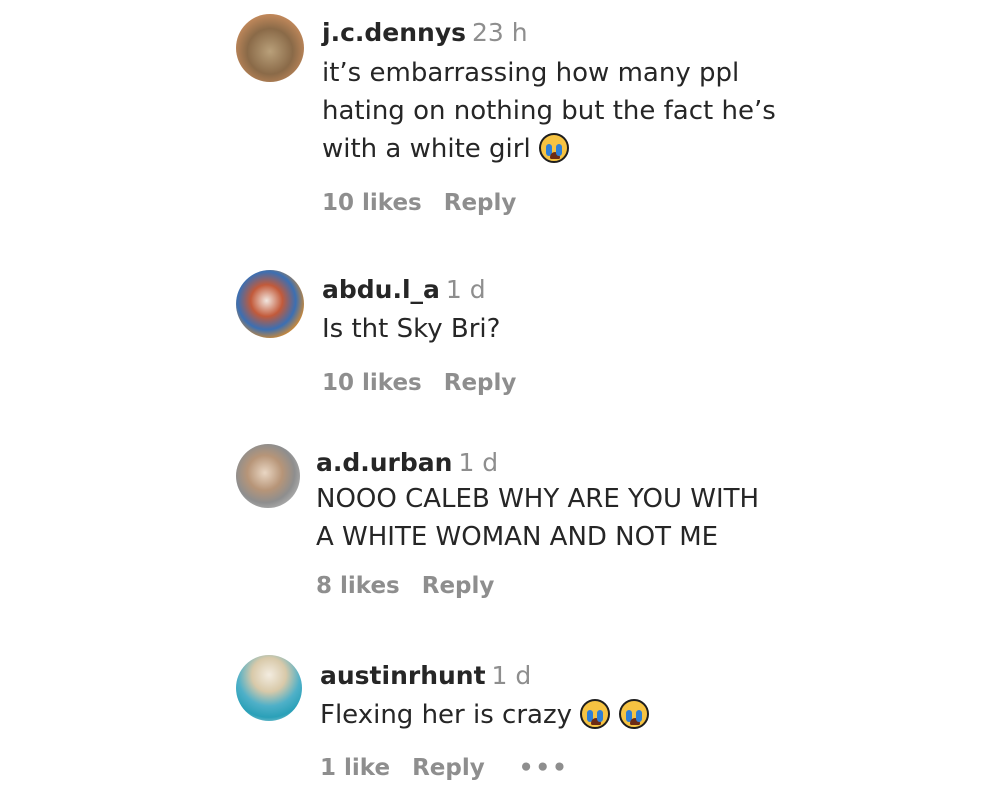 Image resolution: width=1000 pixels, height=800 pixels. I want to click on username: austinrhunt, so click(403, 675).